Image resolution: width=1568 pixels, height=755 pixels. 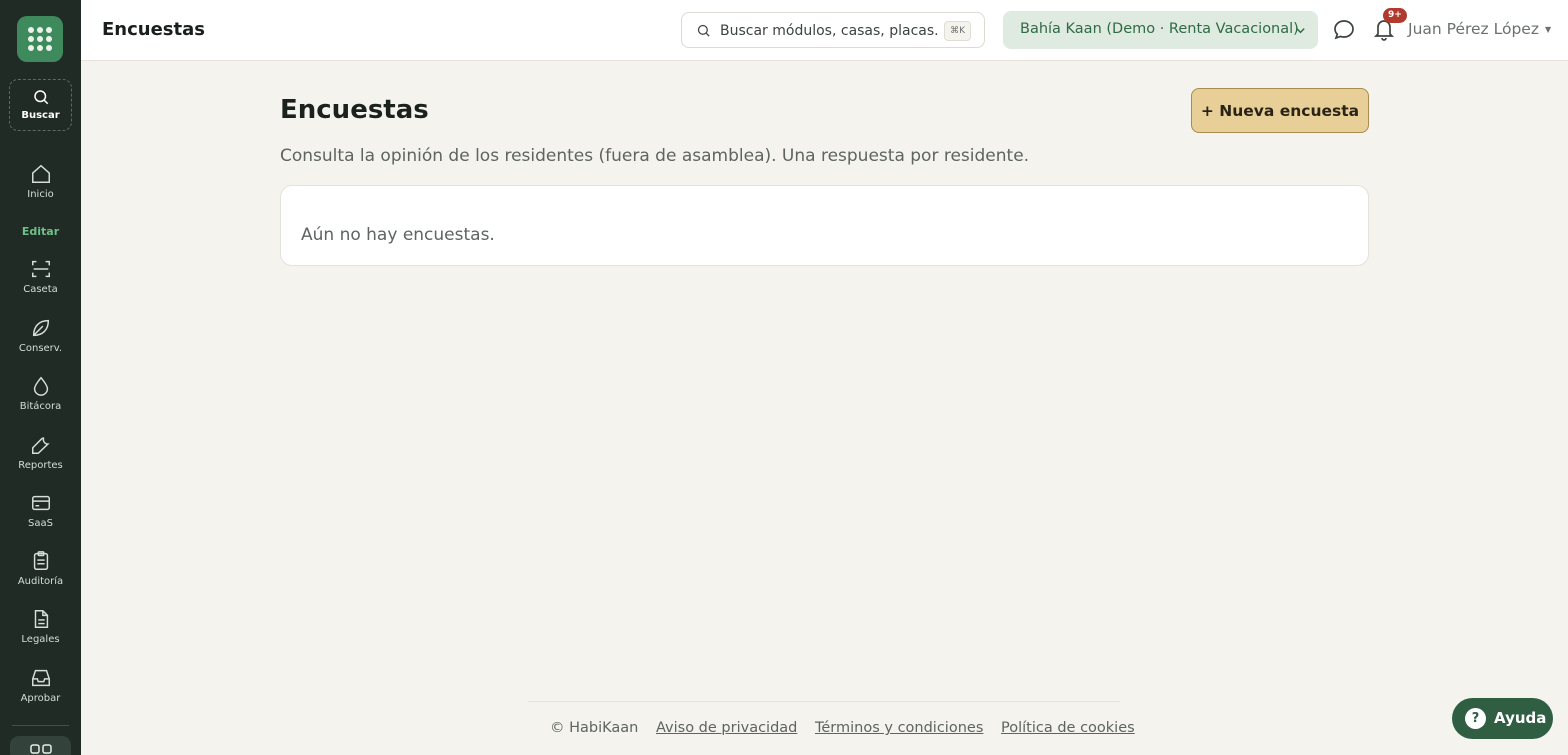 I want to click on chevron-down-icon, so click(x=1300, y=31).